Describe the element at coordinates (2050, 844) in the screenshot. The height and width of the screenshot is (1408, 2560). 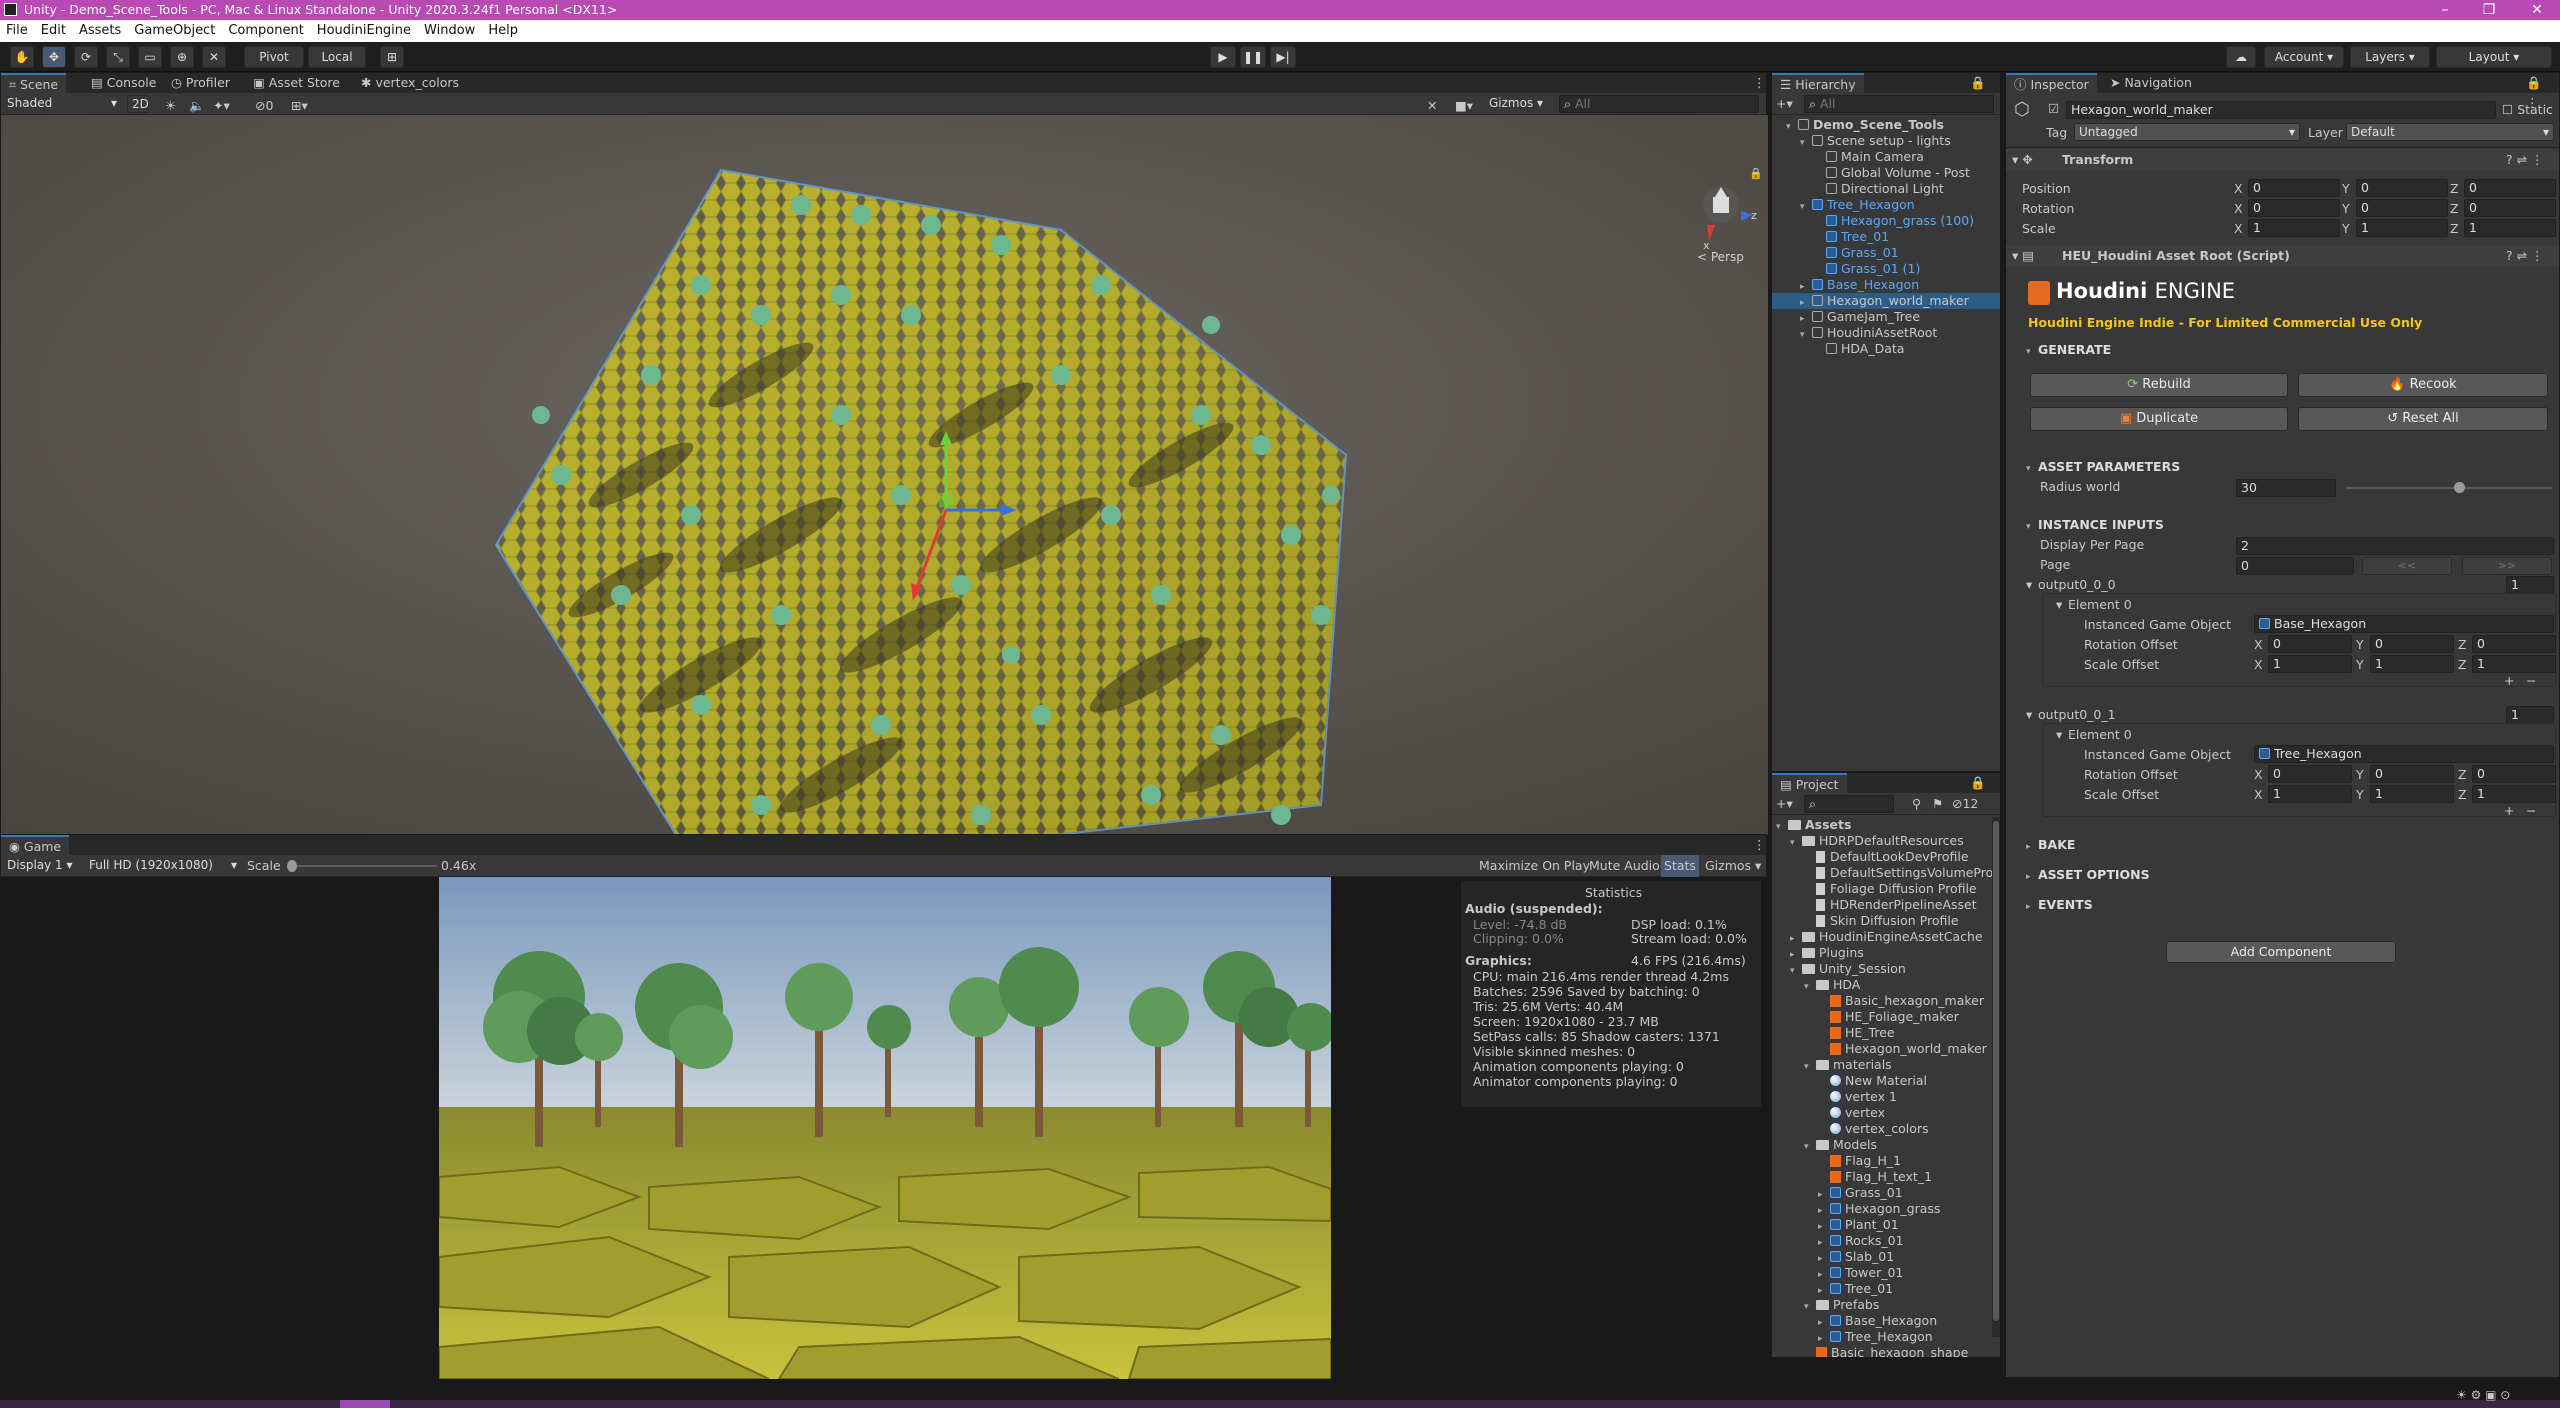
I see `bake-section: ▸ BAKE` at that location.